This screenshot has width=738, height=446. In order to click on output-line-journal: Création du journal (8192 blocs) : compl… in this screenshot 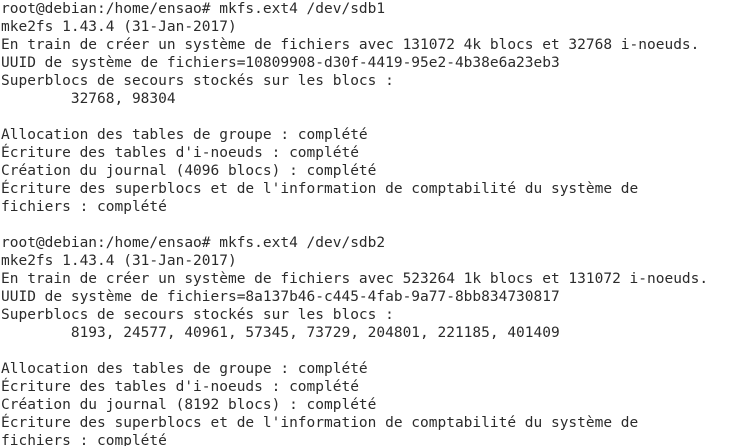, I will do `click(189, 405)`.